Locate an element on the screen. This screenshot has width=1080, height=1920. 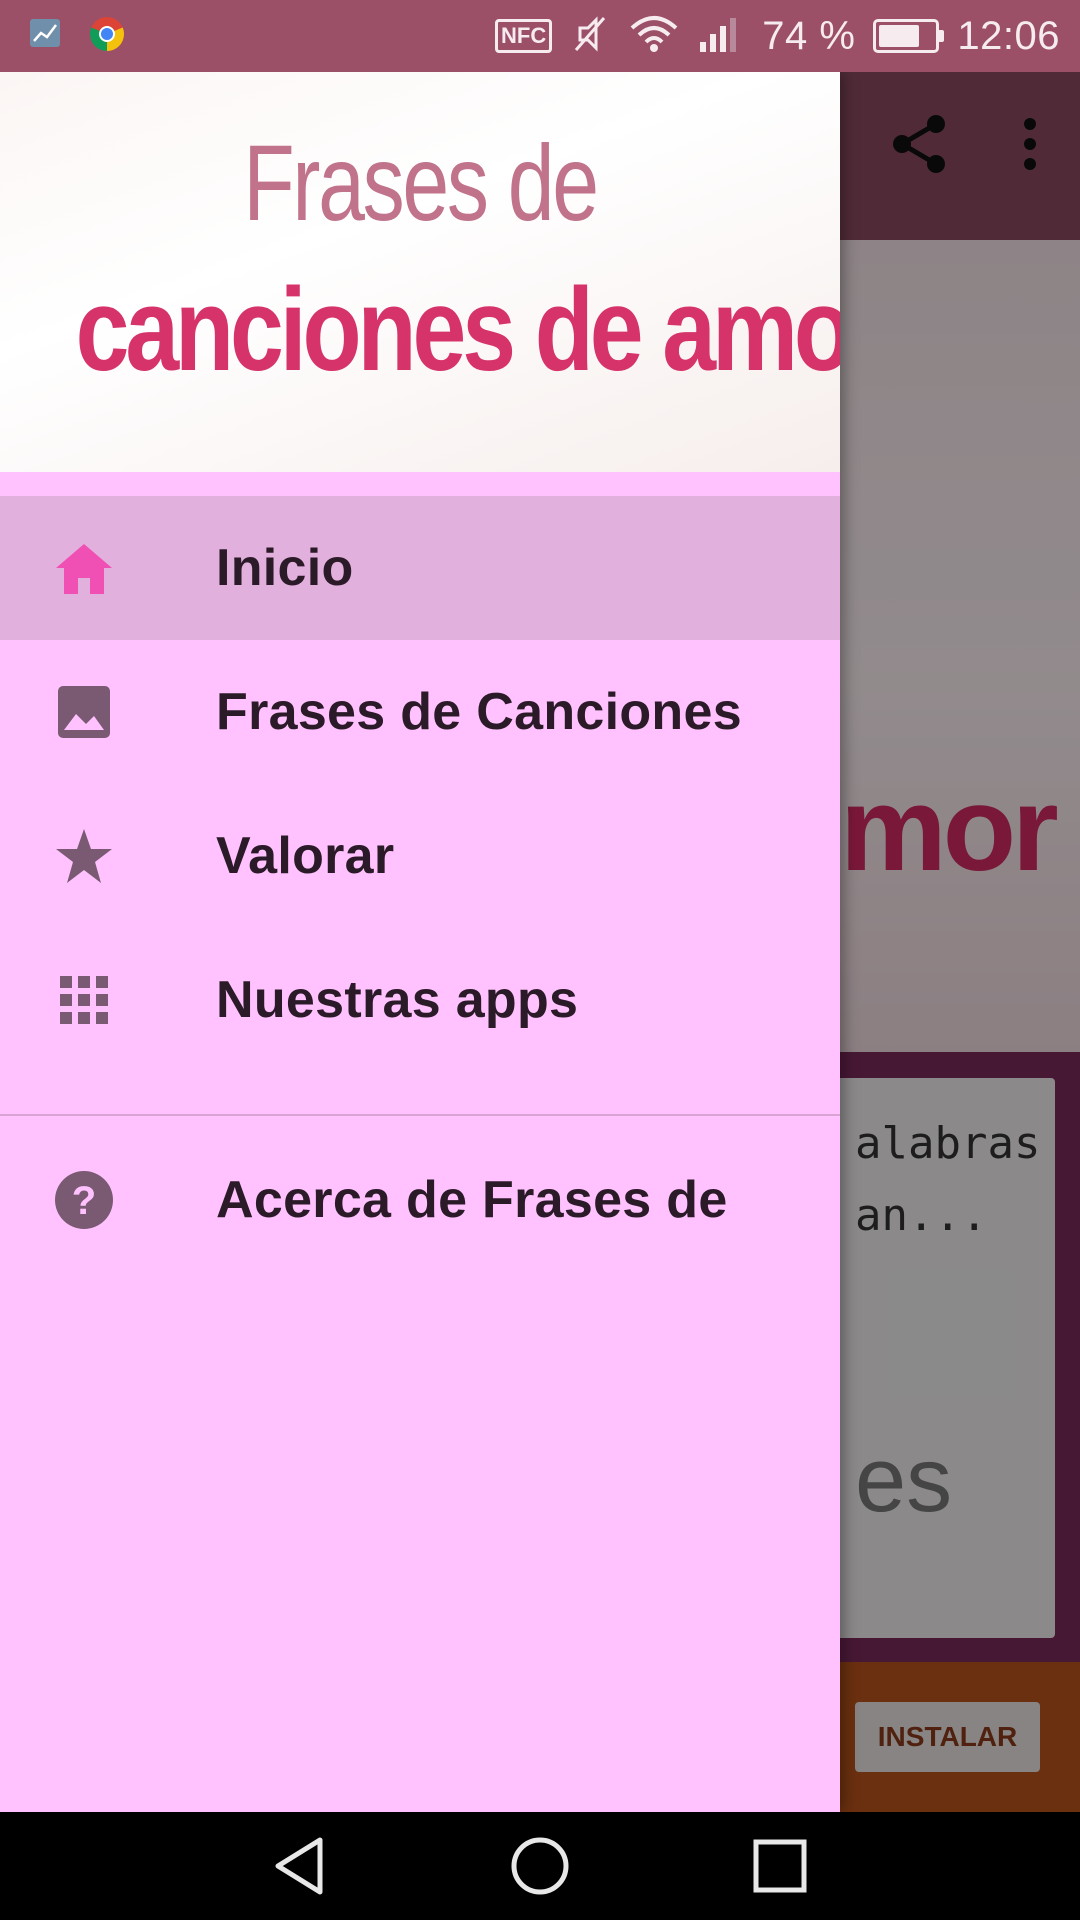
nfc-icon: NFC is located at coordinates (524, 36).